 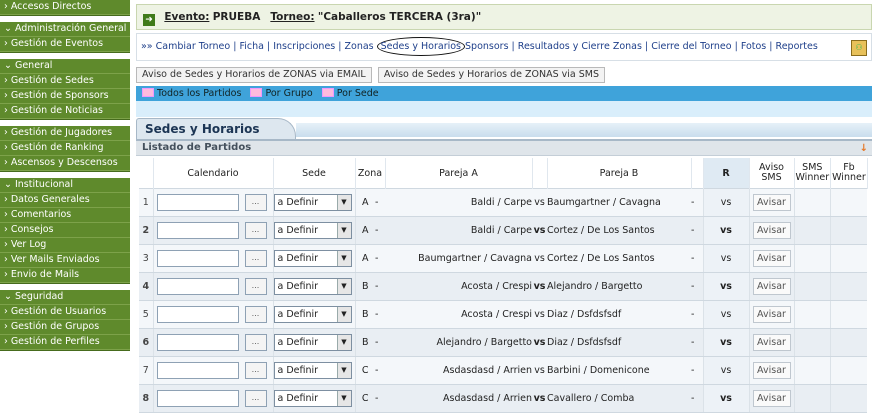 What do you see at coordinates (504, 148) in the screenshot?
I see `list-header: Listado de Partidos ↓` at bounding box center [504, 148].